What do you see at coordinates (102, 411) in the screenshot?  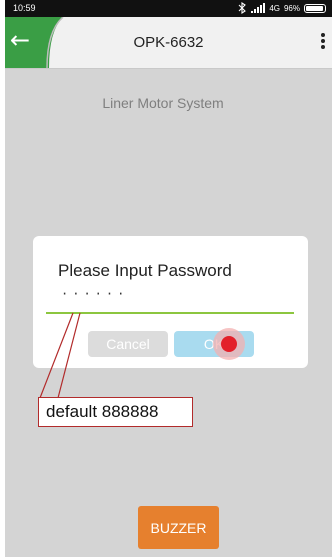 I see `callout-text: default 888888` at bounding box center [102, 411].